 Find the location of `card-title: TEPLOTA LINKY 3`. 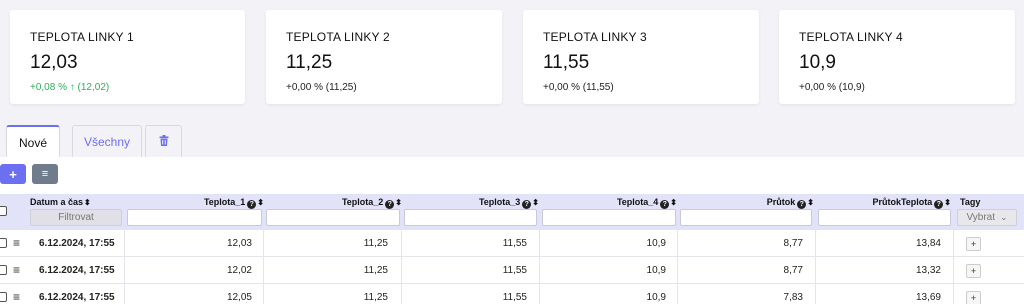

card-title: TEPLOTA LINKY 3 is located at coordinates (595, 37).